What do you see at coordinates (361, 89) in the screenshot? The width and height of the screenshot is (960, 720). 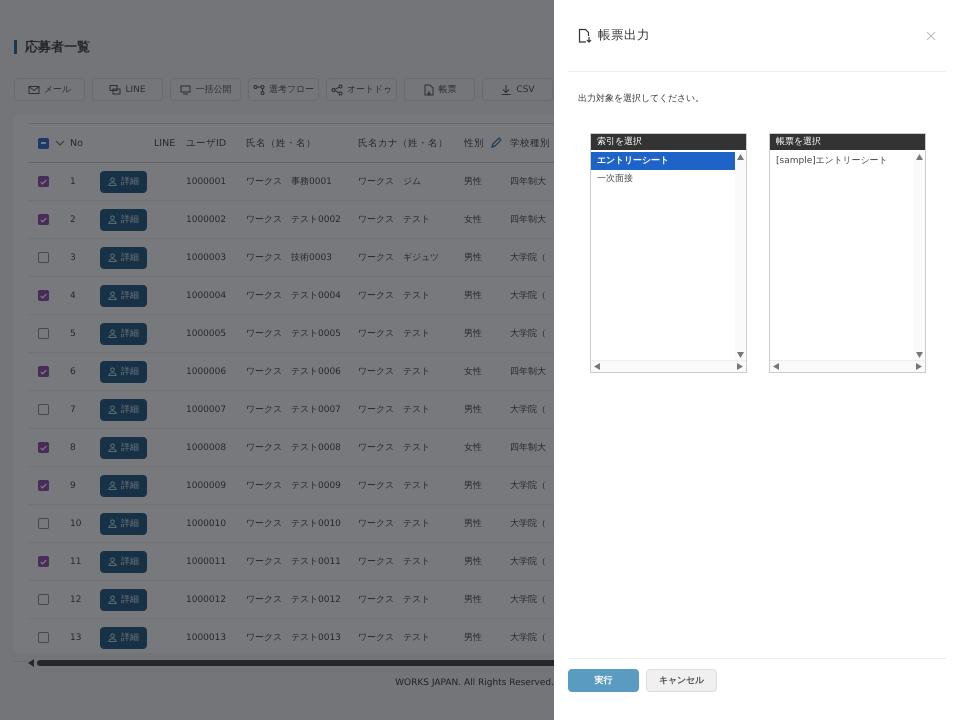 I see `toolbar-button: オートドゥ` at bounding box center [361, 89].